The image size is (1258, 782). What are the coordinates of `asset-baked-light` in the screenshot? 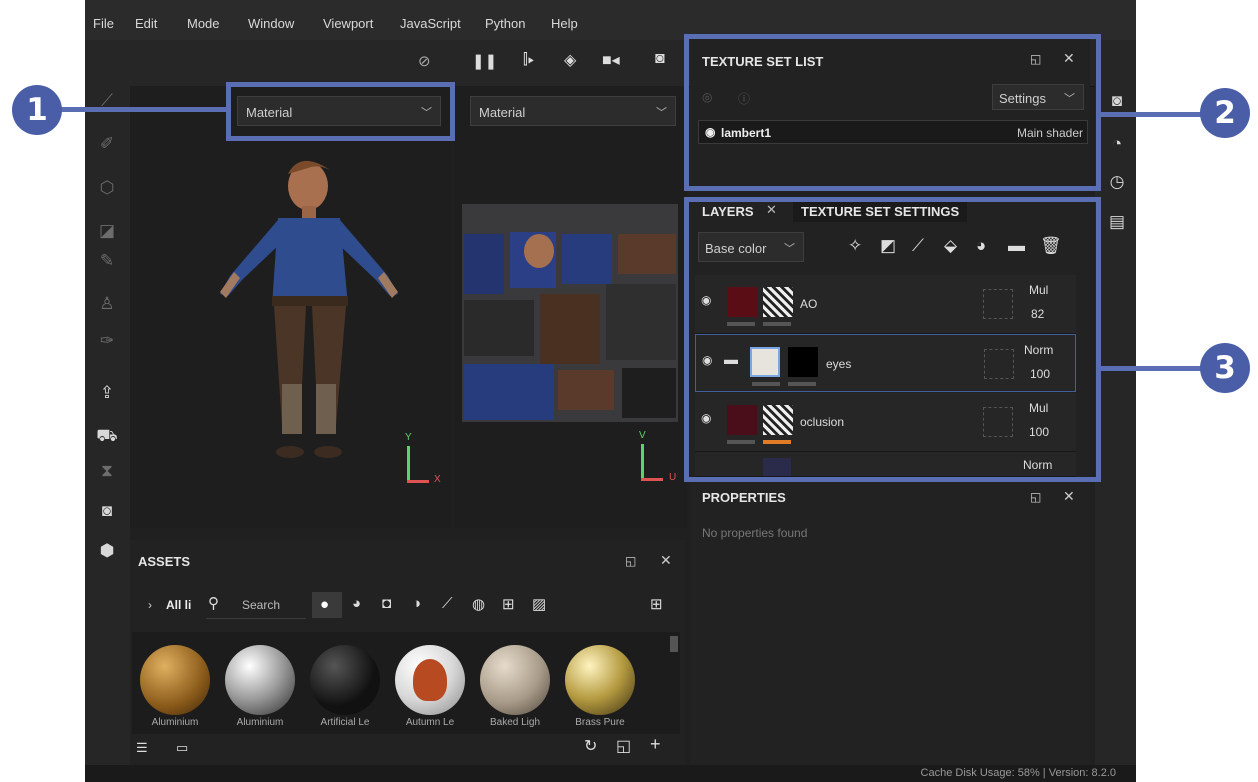 It's located at (515, 680).